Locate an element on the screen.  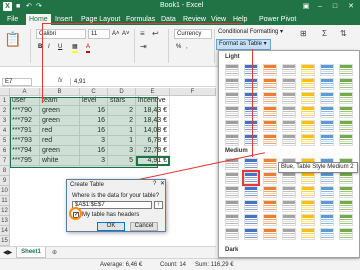
table-cell: 14,08 € is located at coordinates (153, 131).